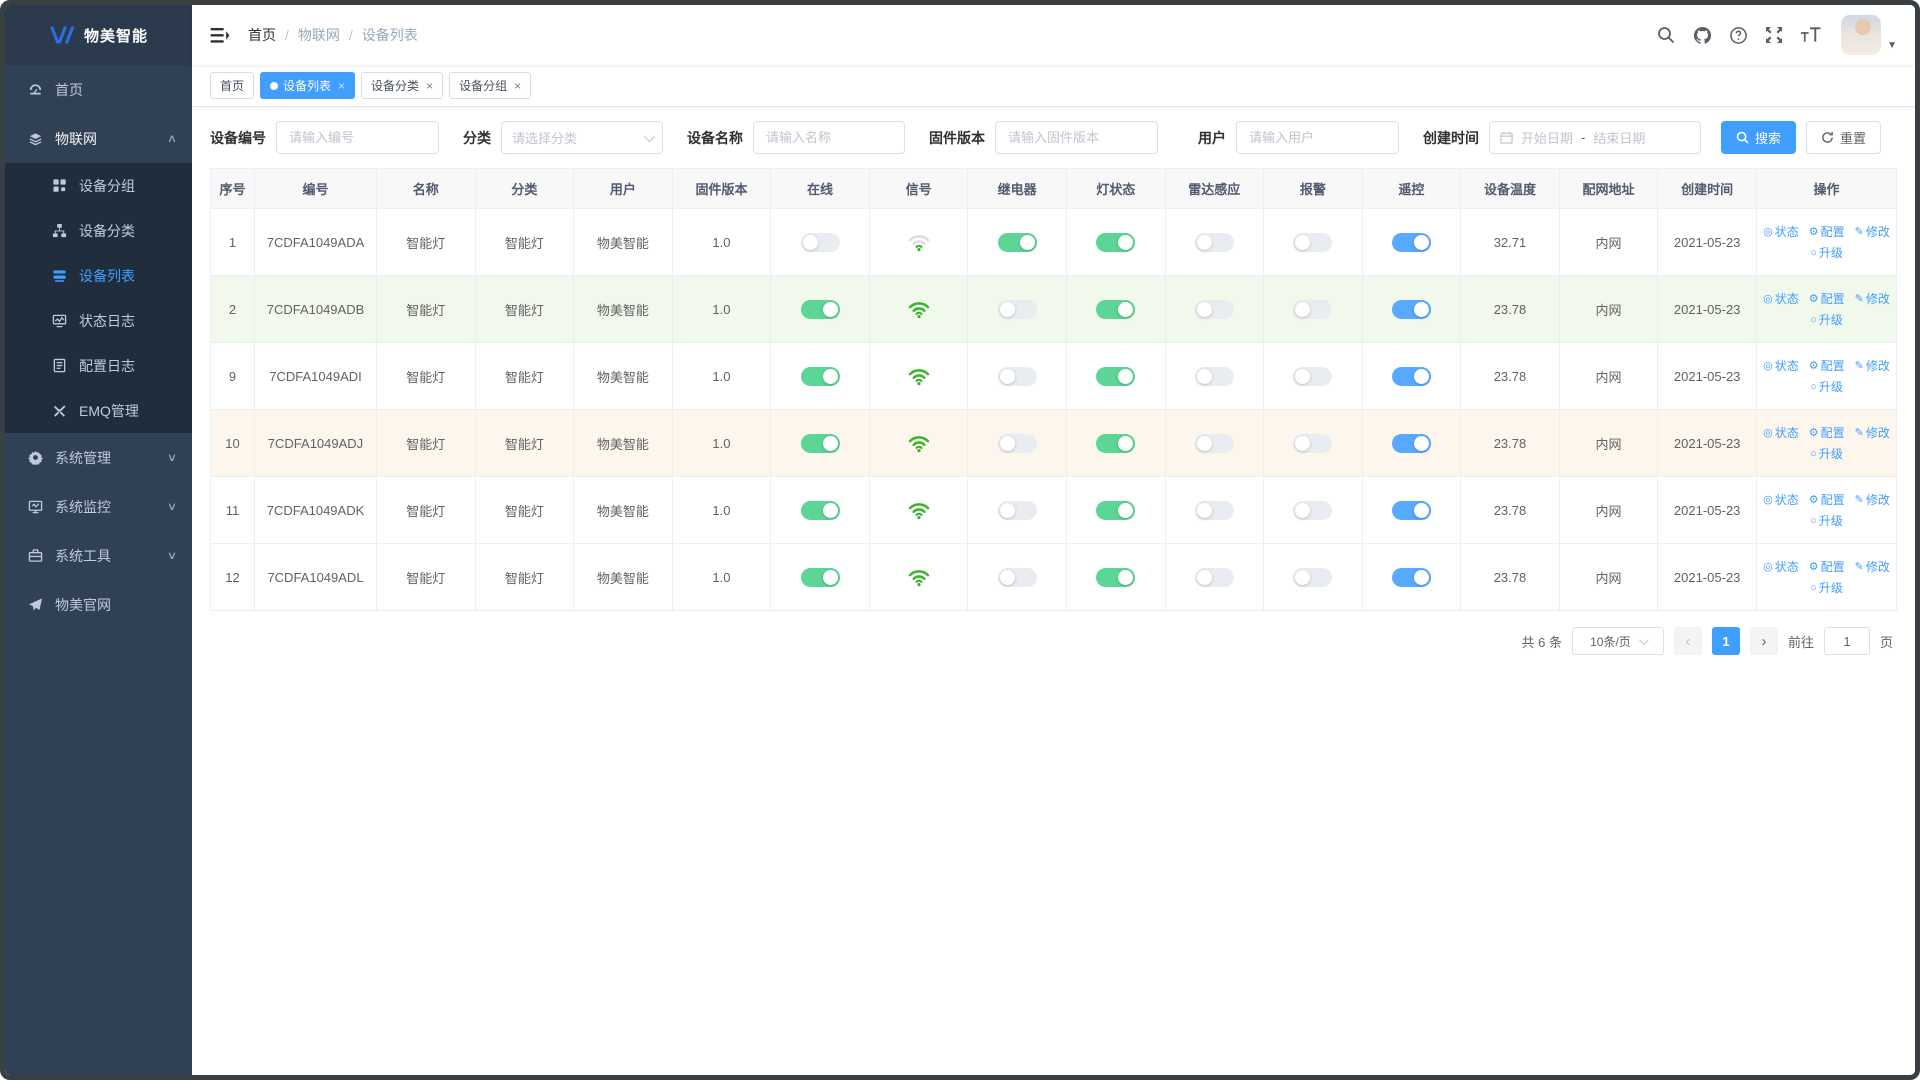  What do you see at coordinates (98, 138) in the screenshot?
I see `sidebar-item-iot: 物联网 ∧` at bounding box center [98, 138].